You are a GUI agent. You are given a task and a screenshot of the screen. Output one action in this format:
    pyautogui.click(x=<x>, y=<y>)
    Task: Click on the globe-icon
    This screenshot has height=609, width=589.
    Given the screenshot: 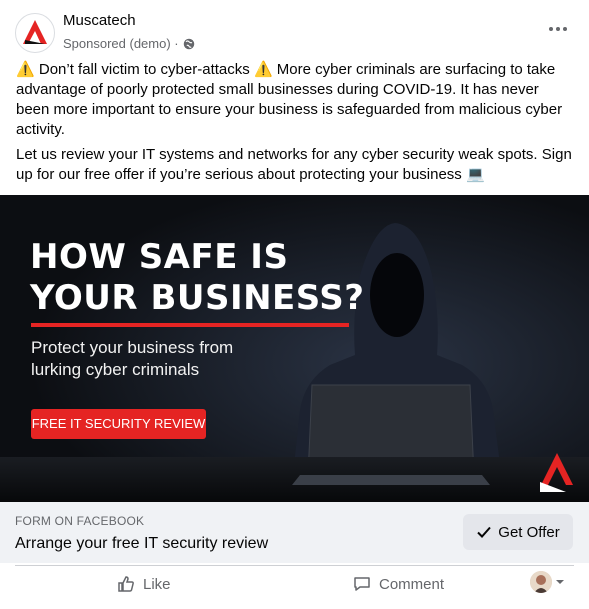 What is the action you would take?
    pyautogui.click(x=189, y=44)
    